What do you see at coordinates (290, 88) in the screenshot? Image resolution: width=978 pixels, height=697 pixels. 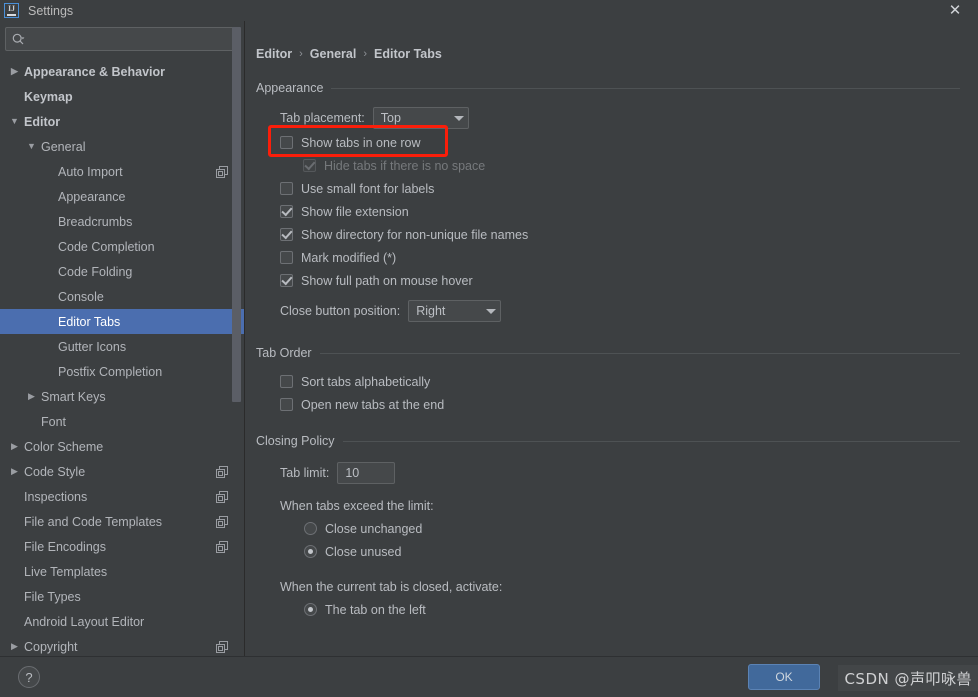 I see `section-appearance-title: Appearance` at bounding box center [290, 88].